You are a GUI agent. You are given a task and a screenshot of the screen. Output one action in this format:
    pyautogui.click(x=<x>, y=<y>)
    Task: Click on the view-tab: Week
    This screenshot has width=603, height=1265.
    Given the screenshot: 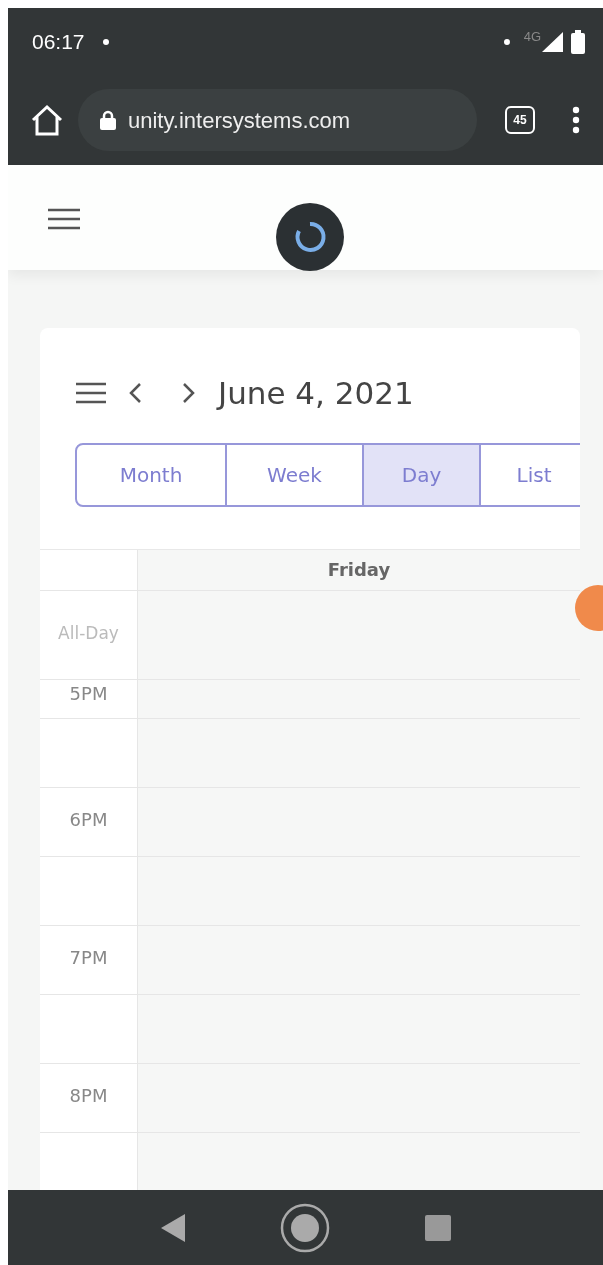 What is the action you would take?
    pyautogui.click(x=294, y=474)
    